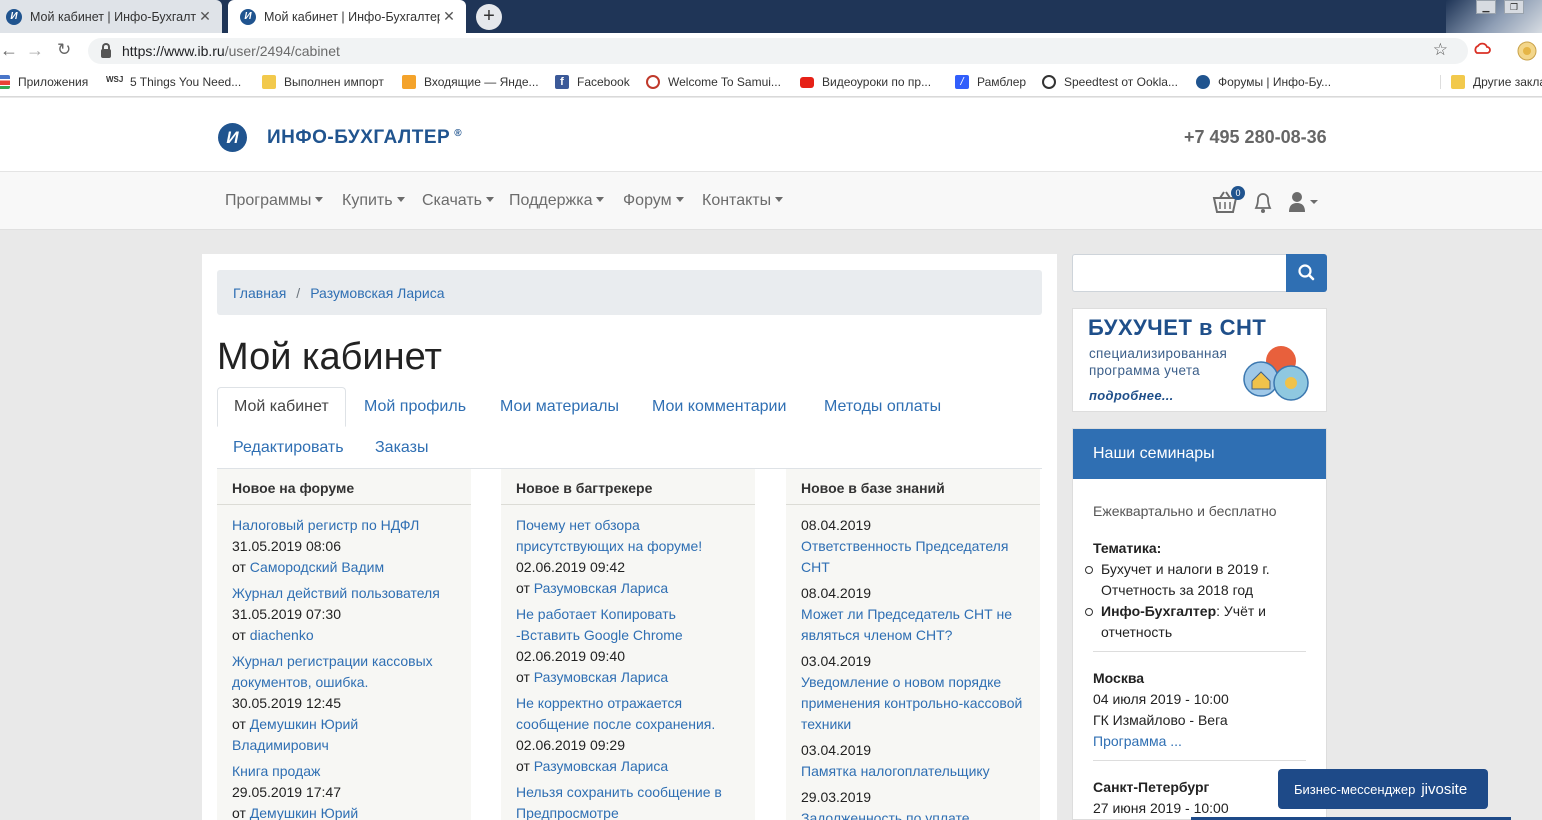  I want to click on browser-tab: И Мой кабинет | Инфо-Бухгалтер ✕, so click(111, 16).